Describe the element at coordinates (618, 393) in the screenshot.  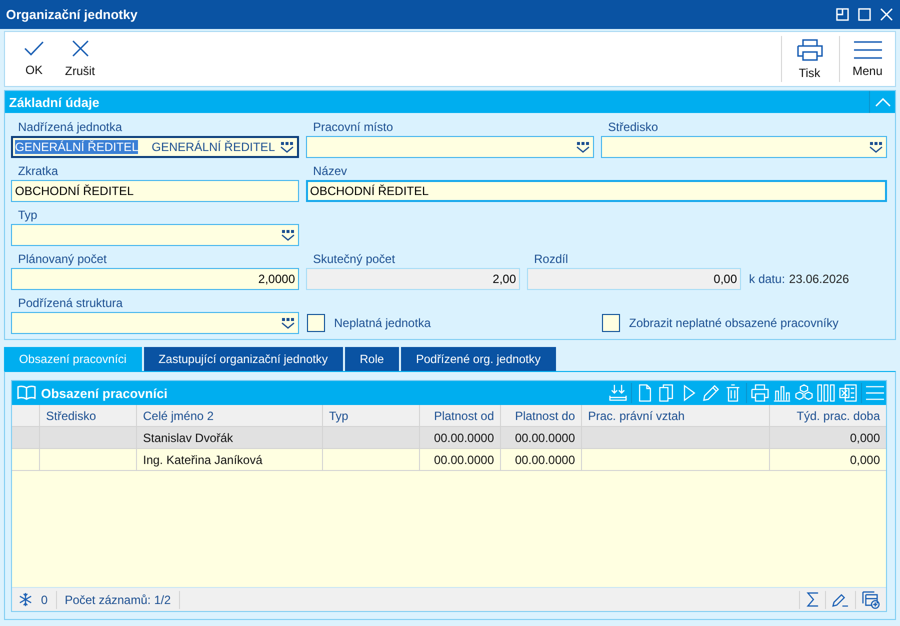
I see `import-icon` at that location.